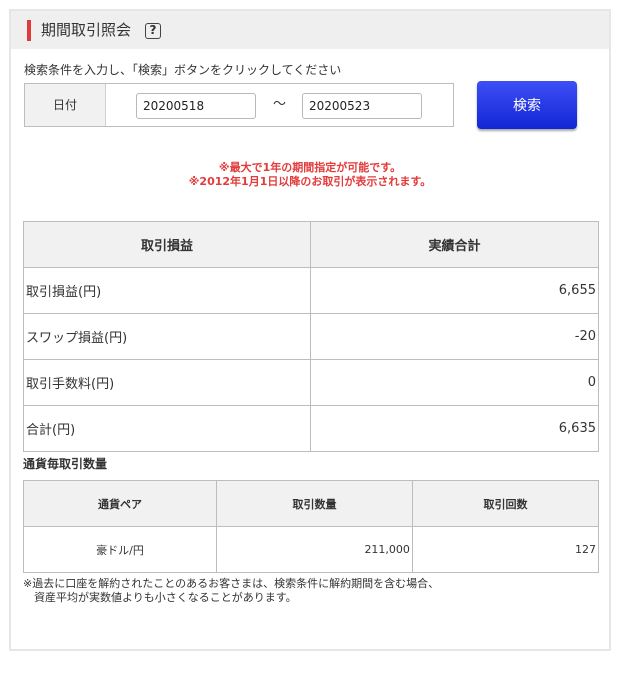 This screenshot has height=675, width=623. Describe the element at coordinates (183, 70) in the screenshot. I see `search-instruction: 検索条件を入力し、「検索」ボタンをクリックしてください` at that location.